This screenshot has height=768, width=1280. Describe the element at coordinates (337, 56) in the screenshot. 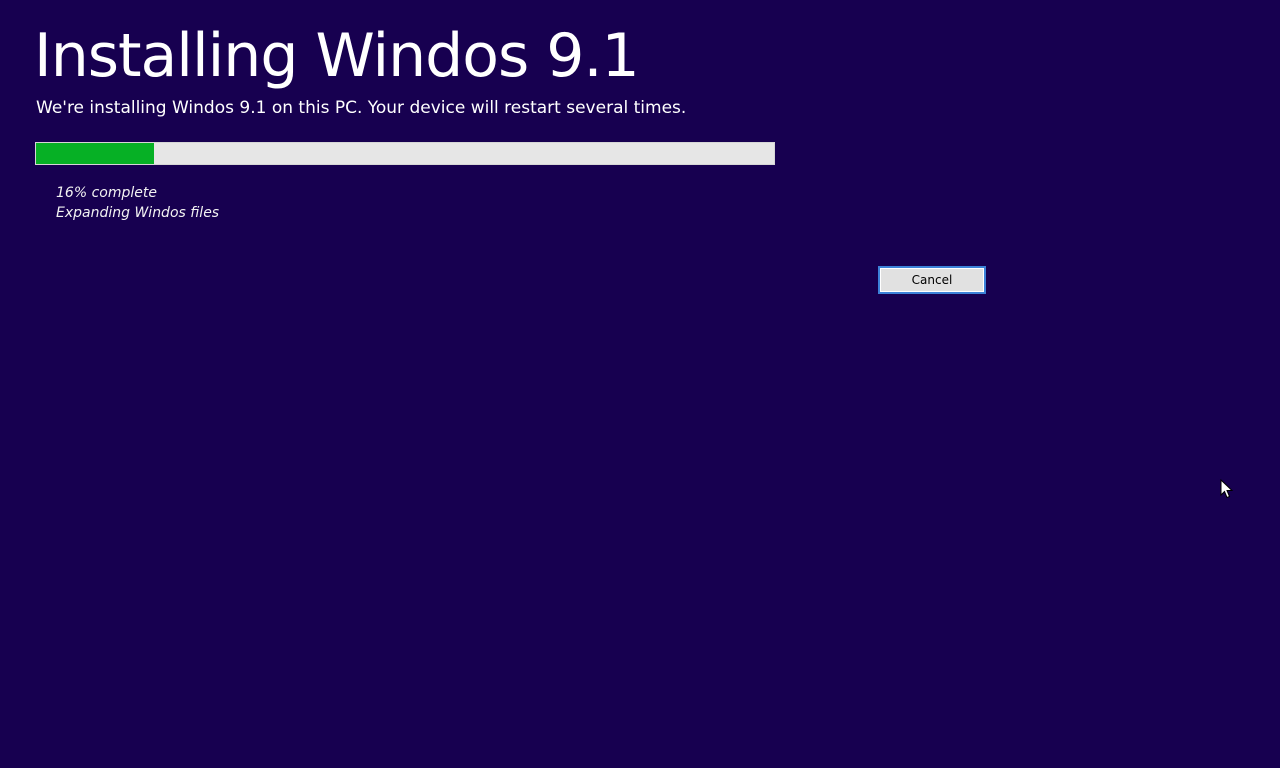

I see `page-title: Installing Windos 9.1` at that location.